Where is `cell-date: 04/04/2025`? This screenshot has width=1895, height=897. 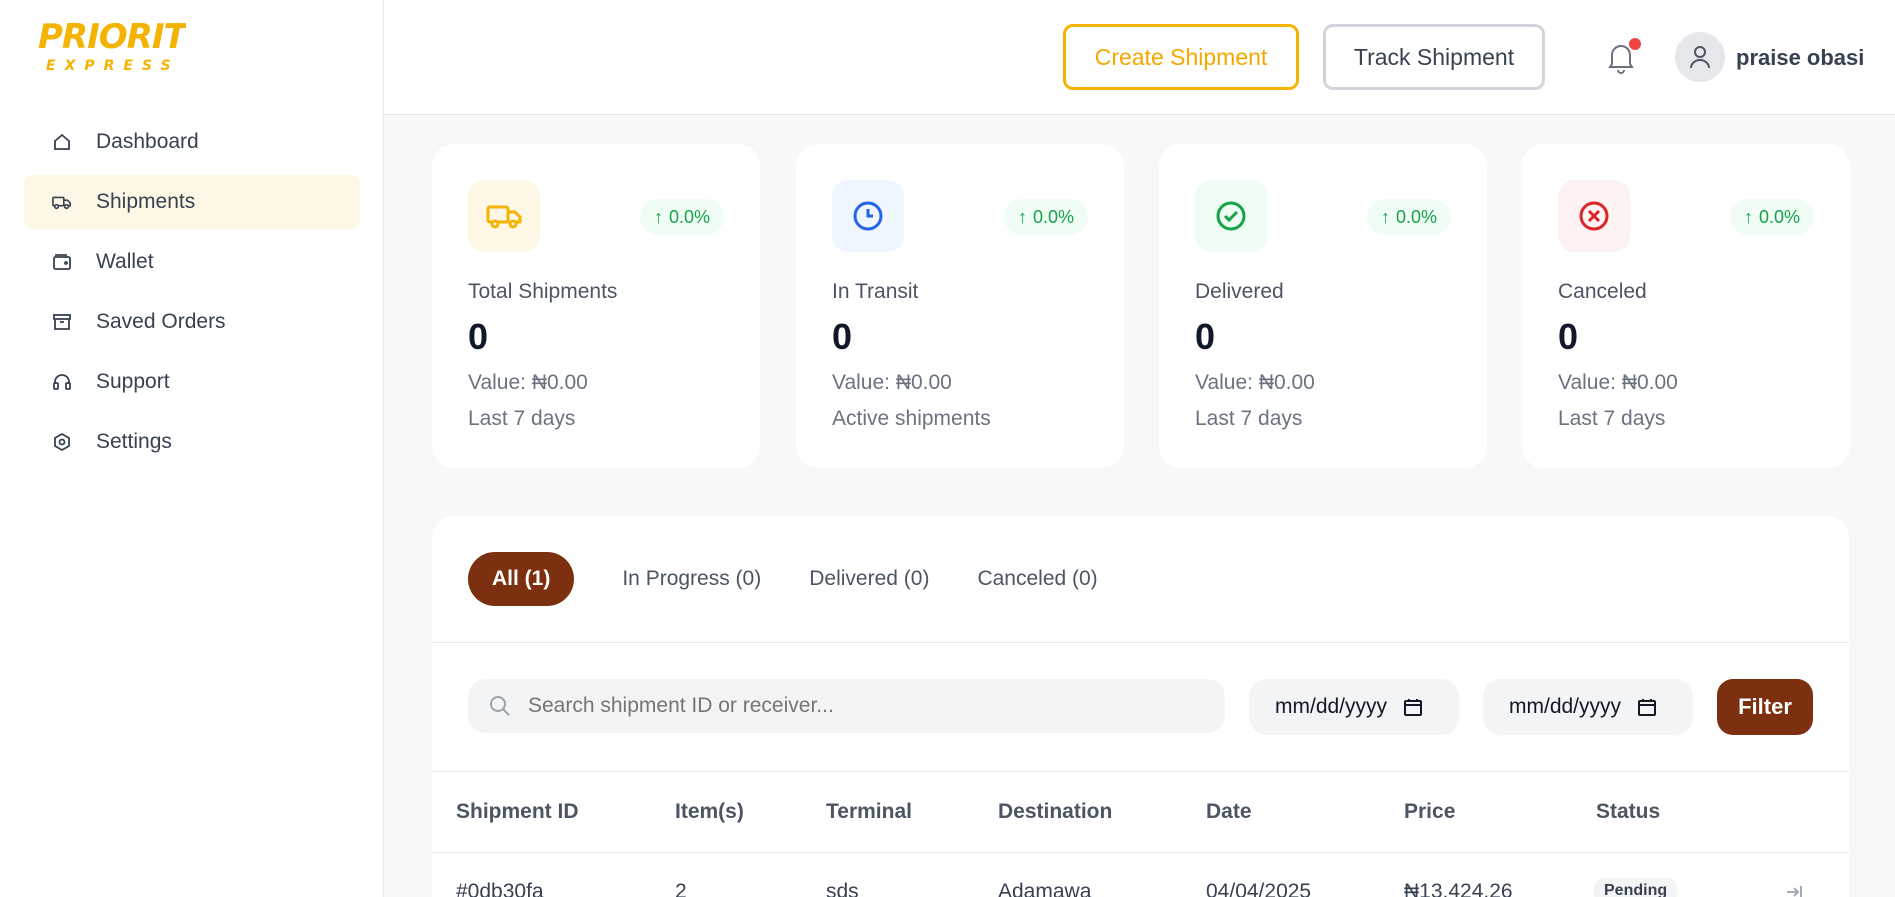 cell-date: 04/04/2025 is located at coordinates (1259, 888).